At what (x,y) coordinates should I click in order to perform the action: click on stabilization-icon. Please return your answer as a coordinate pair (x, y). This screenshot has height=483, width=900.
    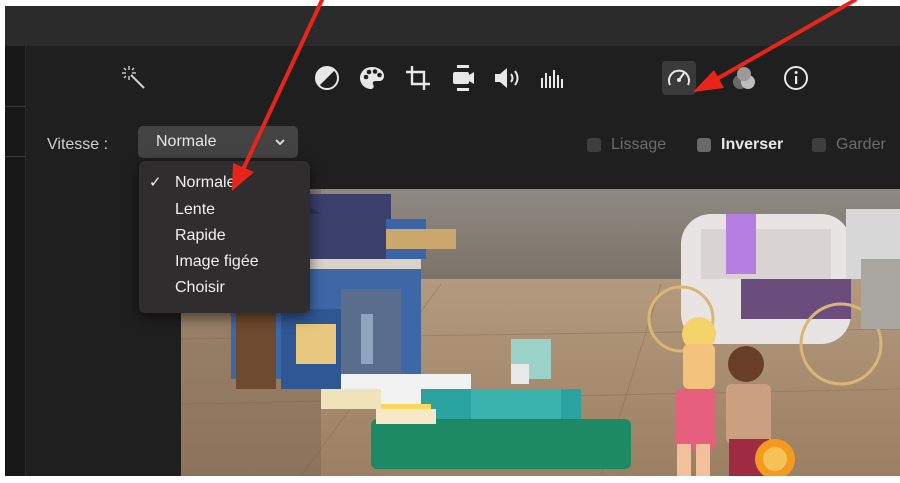
    Looking at the image, I should click on (463, 78).